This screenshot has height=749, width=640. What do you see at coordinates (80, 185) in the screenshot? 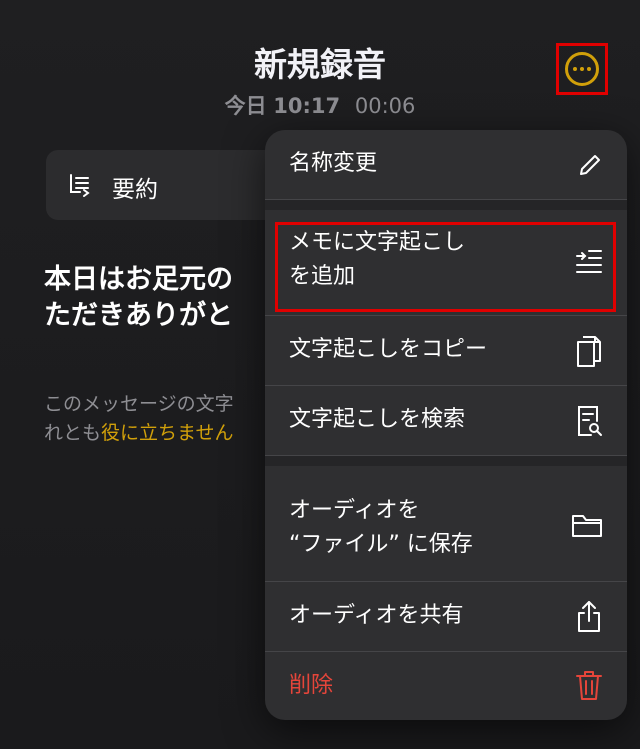
I see `summary-icon` at bounding box center [80, 185].